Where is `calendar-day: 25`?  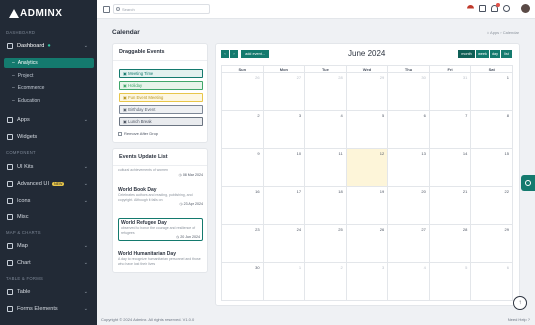 calendar-day: 25 is located at coordinates (325, 243).